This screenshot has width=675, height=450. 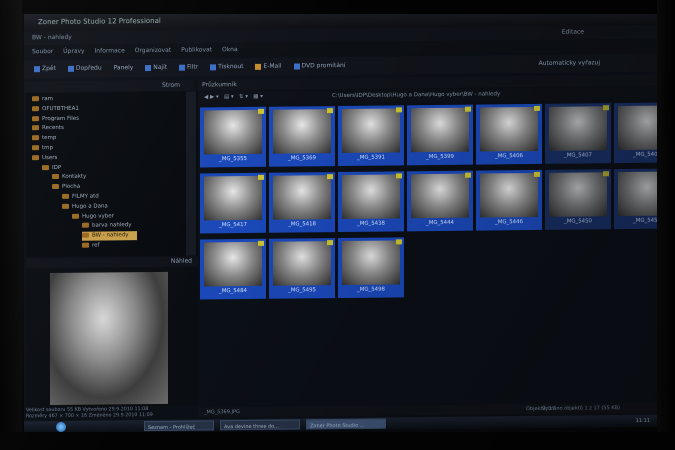 I want to click on tree-item: Kontakty, so click(x=69, y=177).